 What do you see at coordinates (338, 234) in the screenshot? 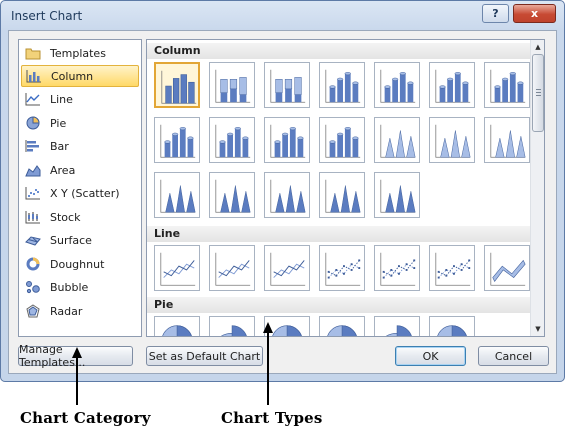
I see `section-header-line: Line` at bounding box center [338, 234].